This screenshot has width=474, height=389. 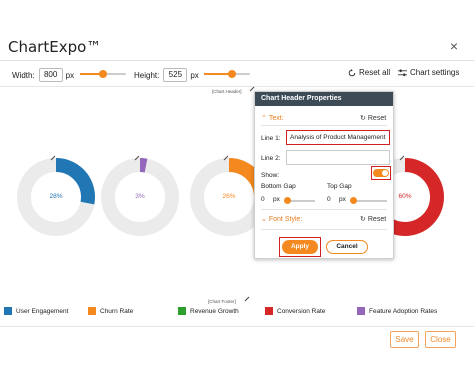 I want to click on font-style-section-toggle: ⌄ Font Style:, so click(x=282, y=219).